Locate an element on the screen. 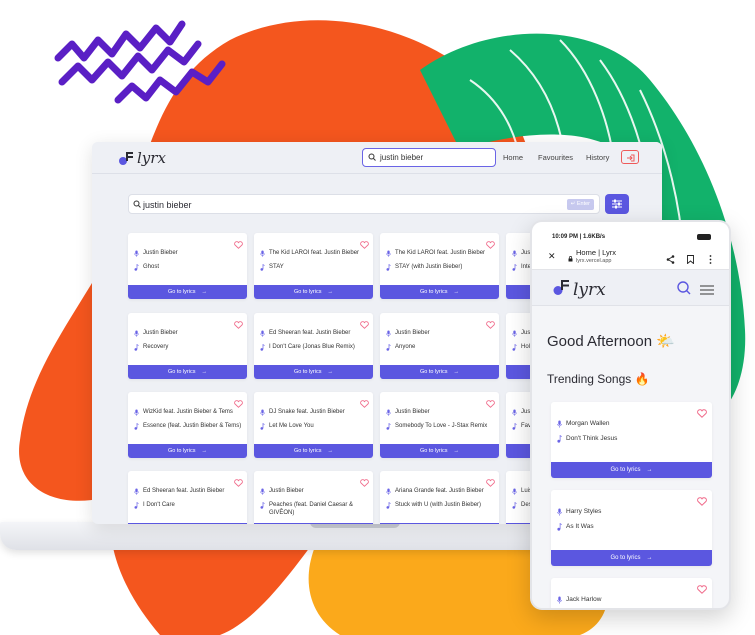 The image size is (755, 635). card-artist-row: The Kid LAROI feat. Justin Bieber is located at coordinates (314, 255).